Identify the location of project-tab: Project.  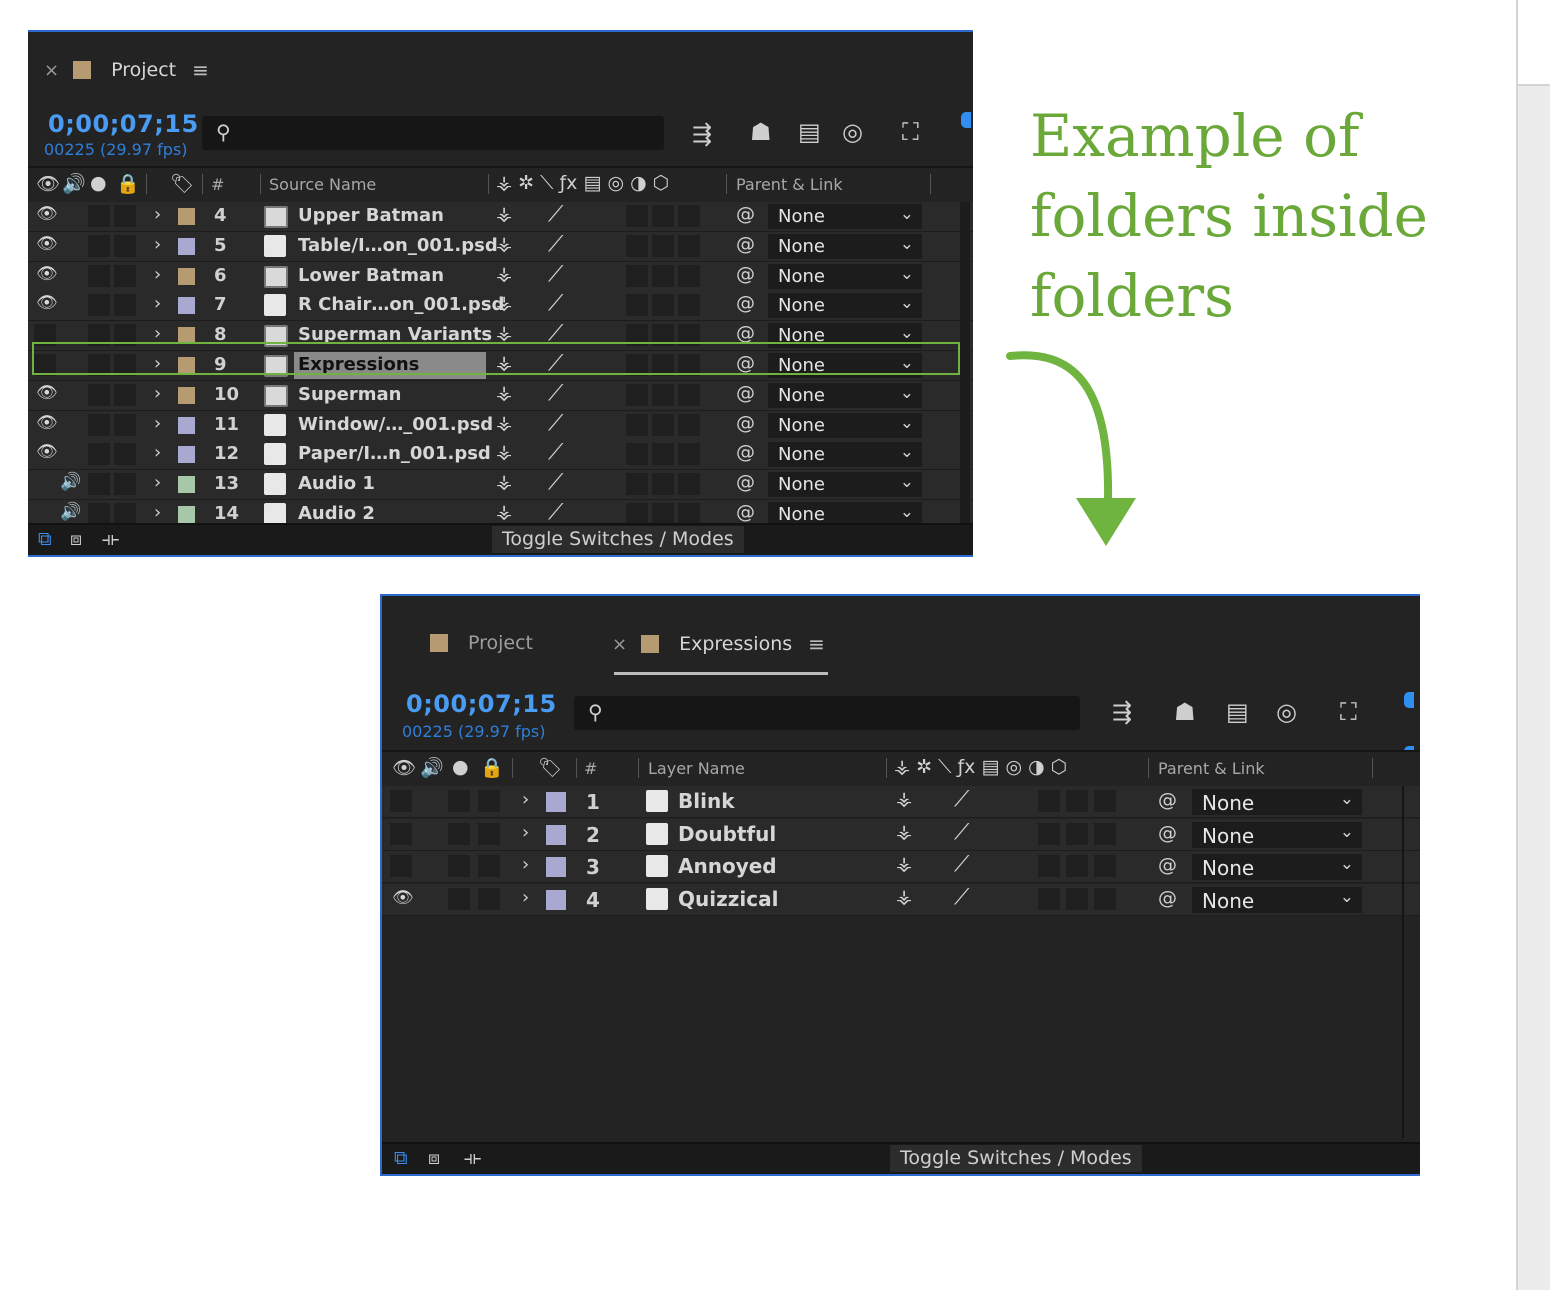
(481, 643).